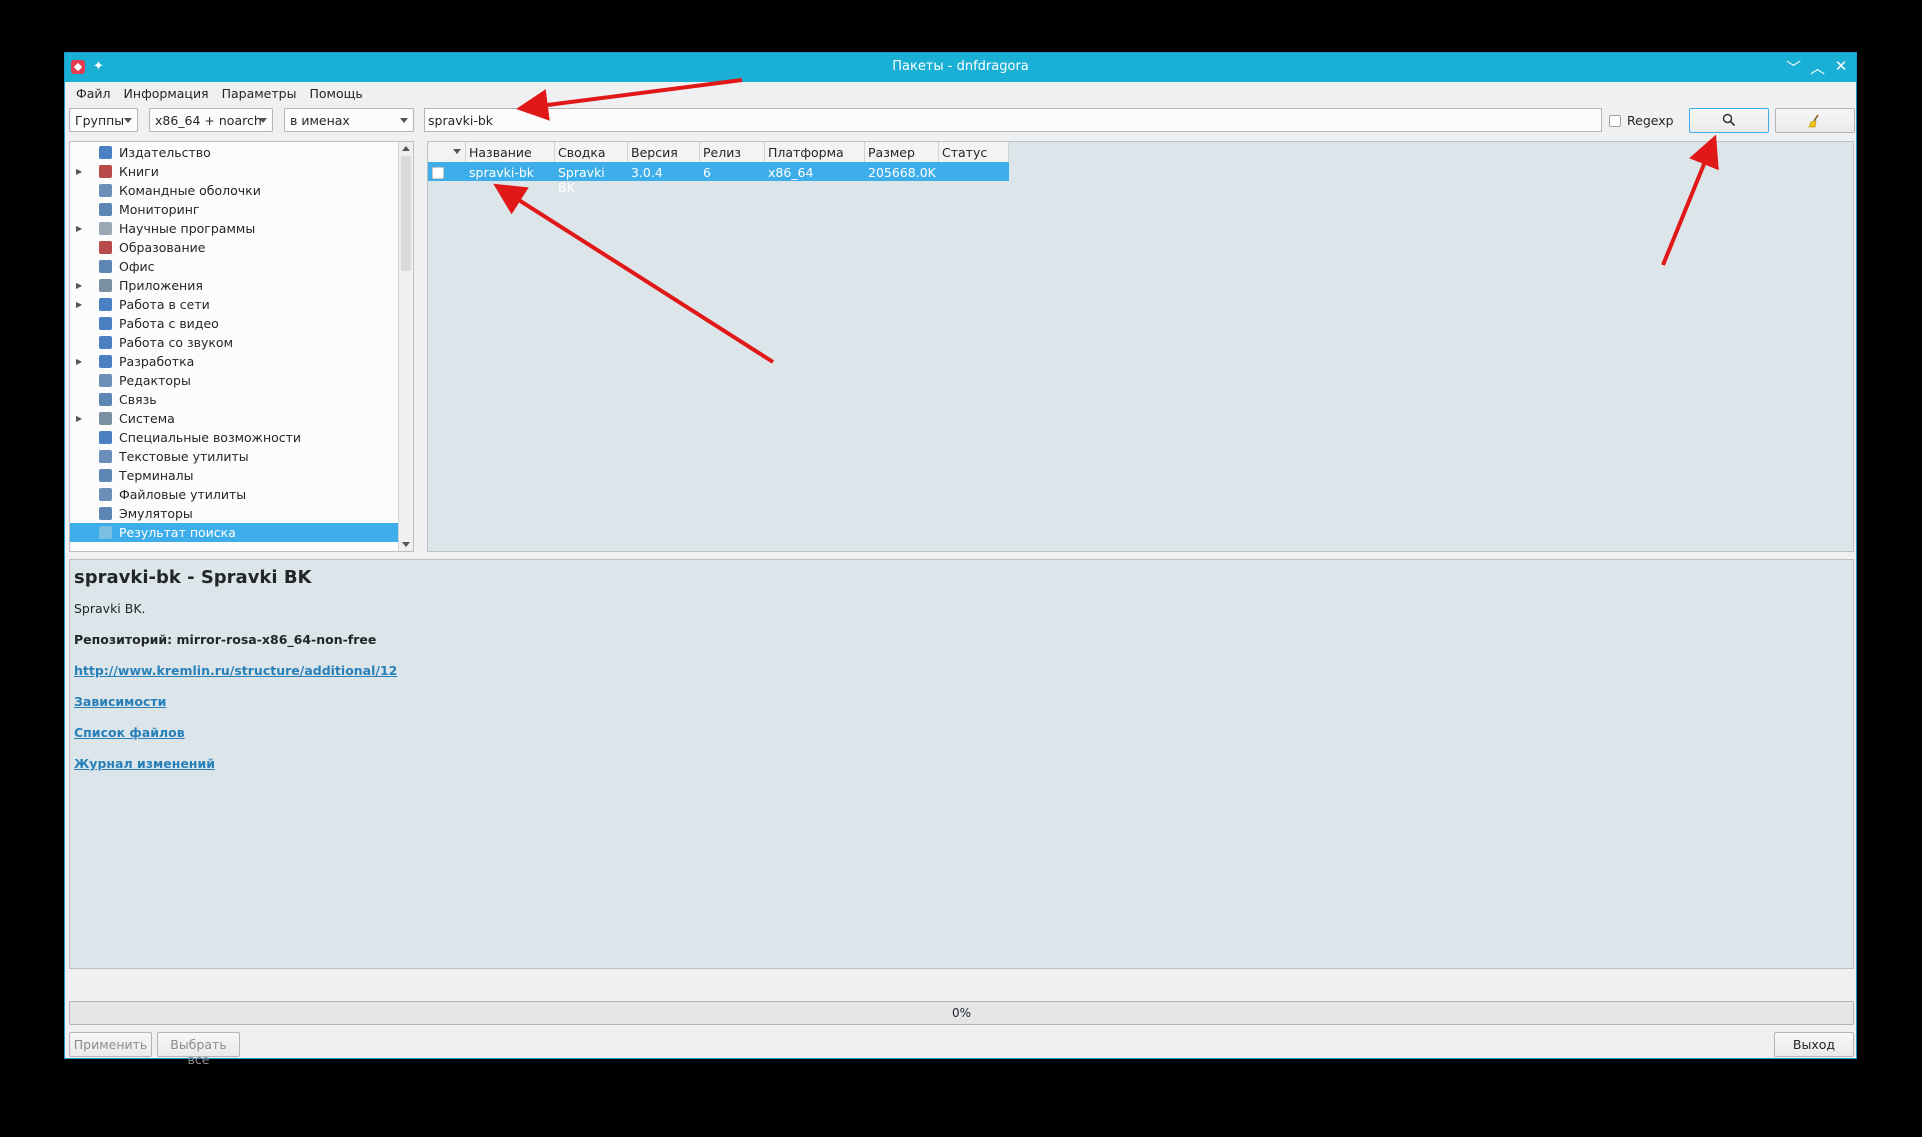 This screenshot has height=1137, width=1922. Describe the element at coordinates (94, 93) in the screenshot. I see `menu-file: Файл` at that location.